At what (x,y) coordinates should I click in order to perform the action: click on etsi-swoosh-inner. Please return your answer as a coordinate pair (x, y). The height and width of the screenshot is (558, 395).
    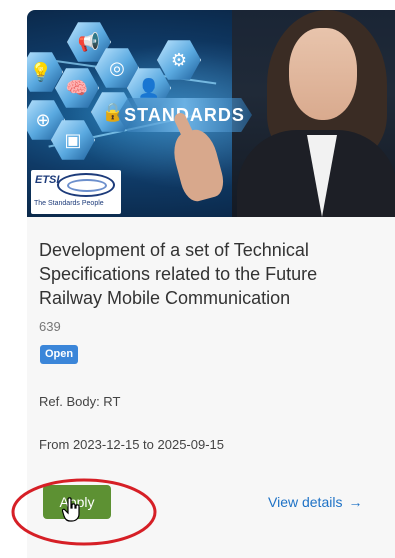
    Looking at the image, I should click on (87, 185).